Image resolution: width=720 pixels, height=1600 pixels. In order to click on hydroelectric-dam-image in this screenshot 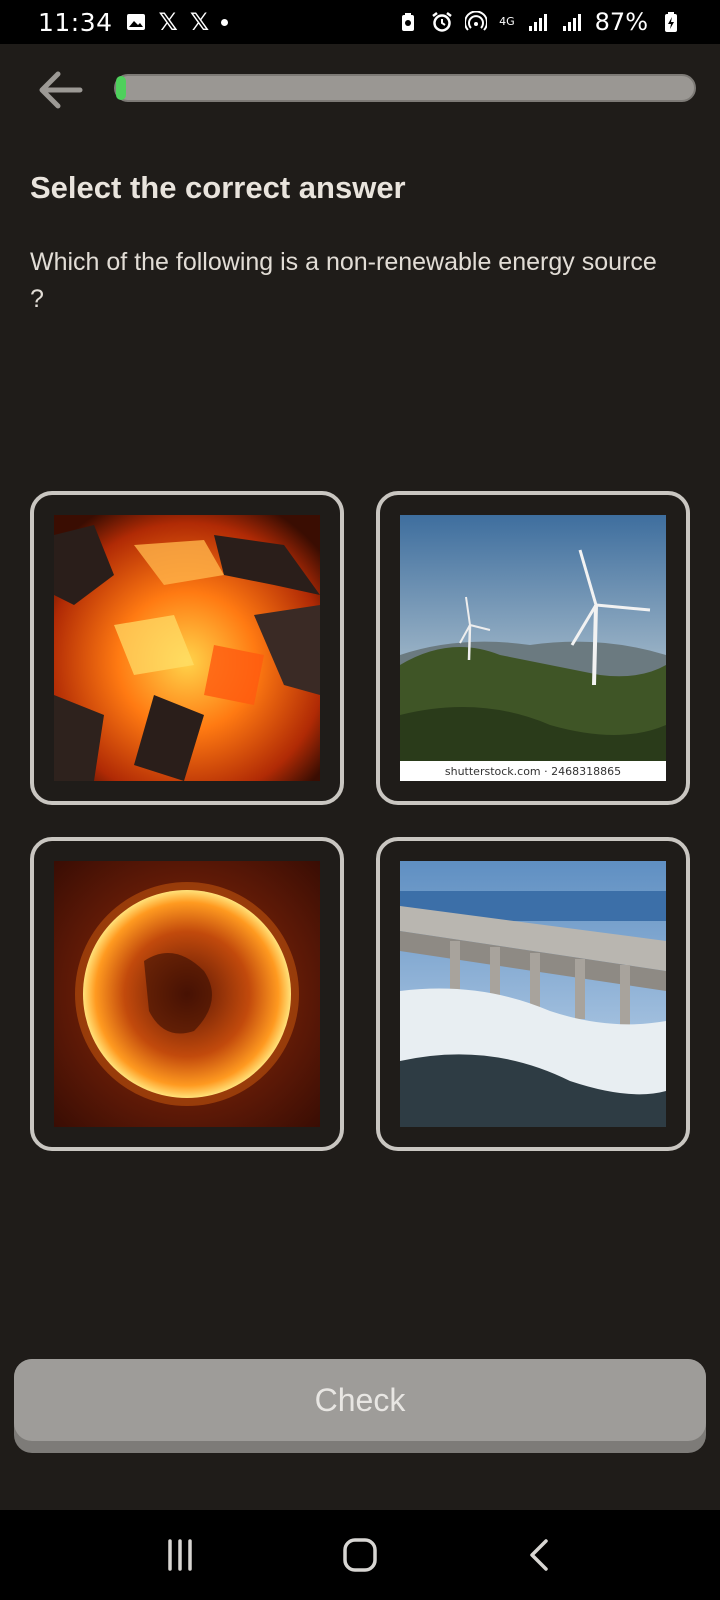, I will do `click(533, 994)`.